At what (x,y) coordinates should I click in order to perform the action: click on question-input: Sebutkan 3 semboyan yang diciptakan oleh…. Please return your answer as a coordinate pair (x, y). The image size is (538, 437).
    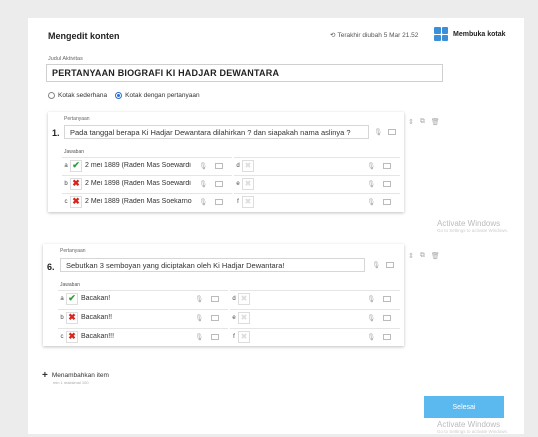
    Looking at the image, I should click on (212, 265).